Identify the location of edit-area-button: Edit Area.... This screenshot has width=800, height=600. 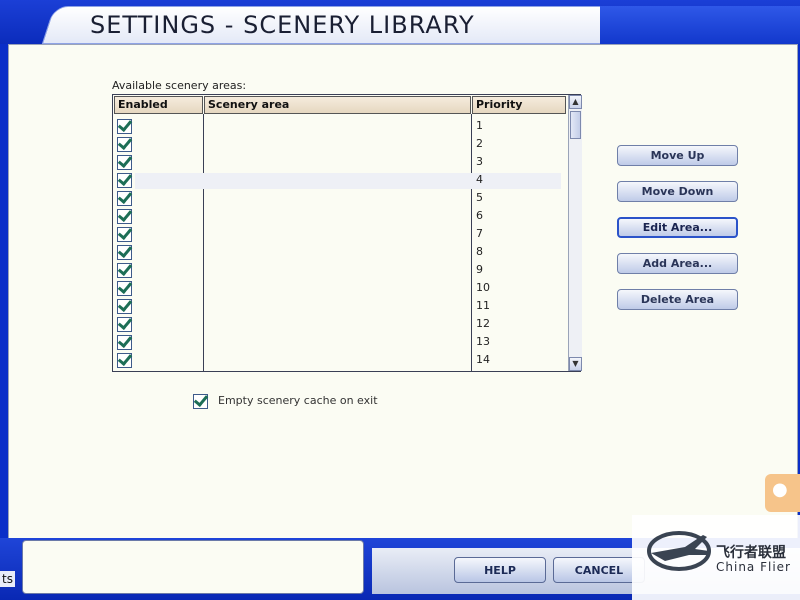
(677, 227).